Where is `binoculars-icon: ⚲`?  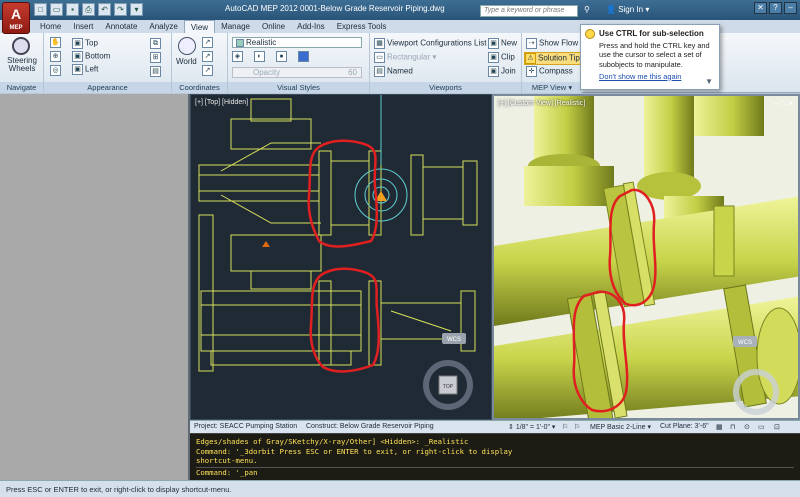
binoculars-icon: ⚲ is located at coordinates (587, 9).